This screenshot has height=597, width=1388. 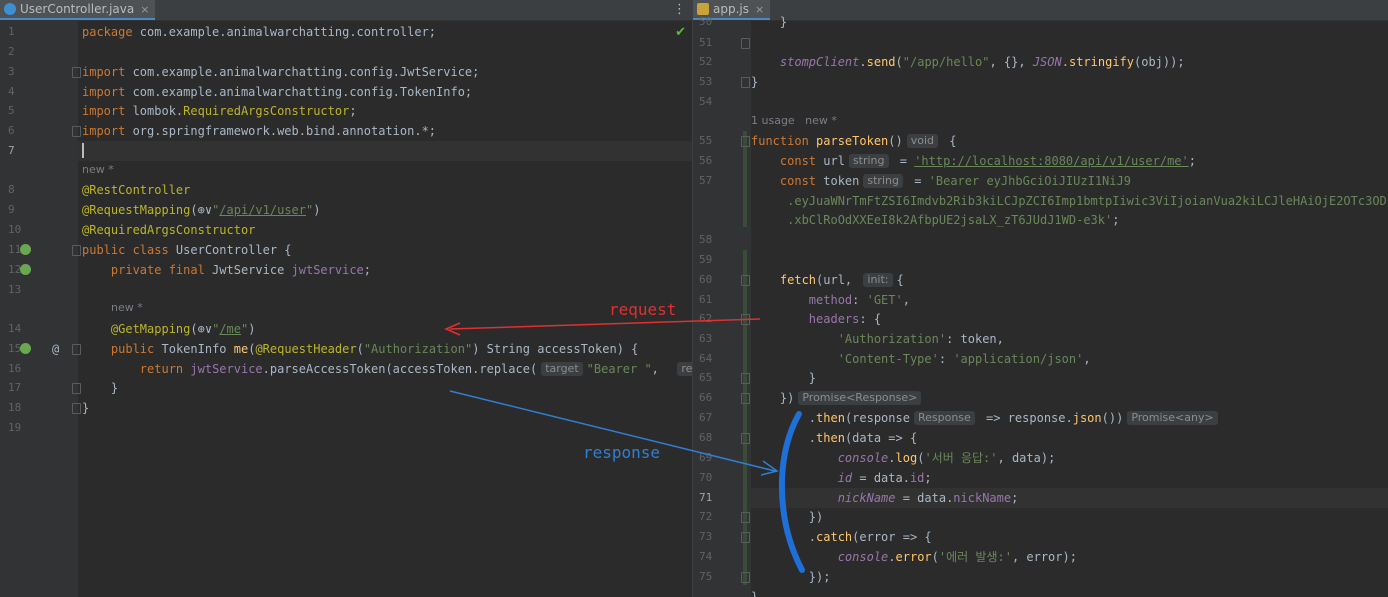 What do you see at coordinates (705, 418) in the screenshot?
I see `line-number: 67` at bounding box center [705, 418].